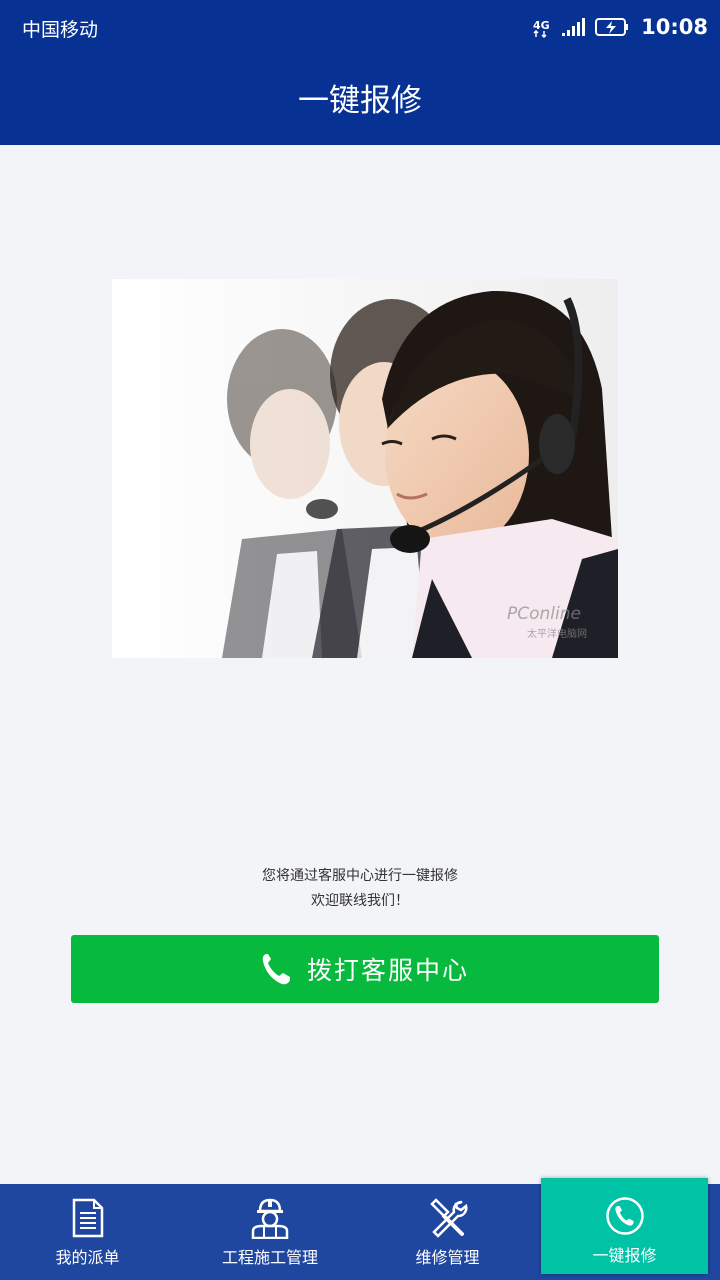 The width and height of the screenshot is (720, 1280). I want to click on svg-text: 4G, so click(541, 25).